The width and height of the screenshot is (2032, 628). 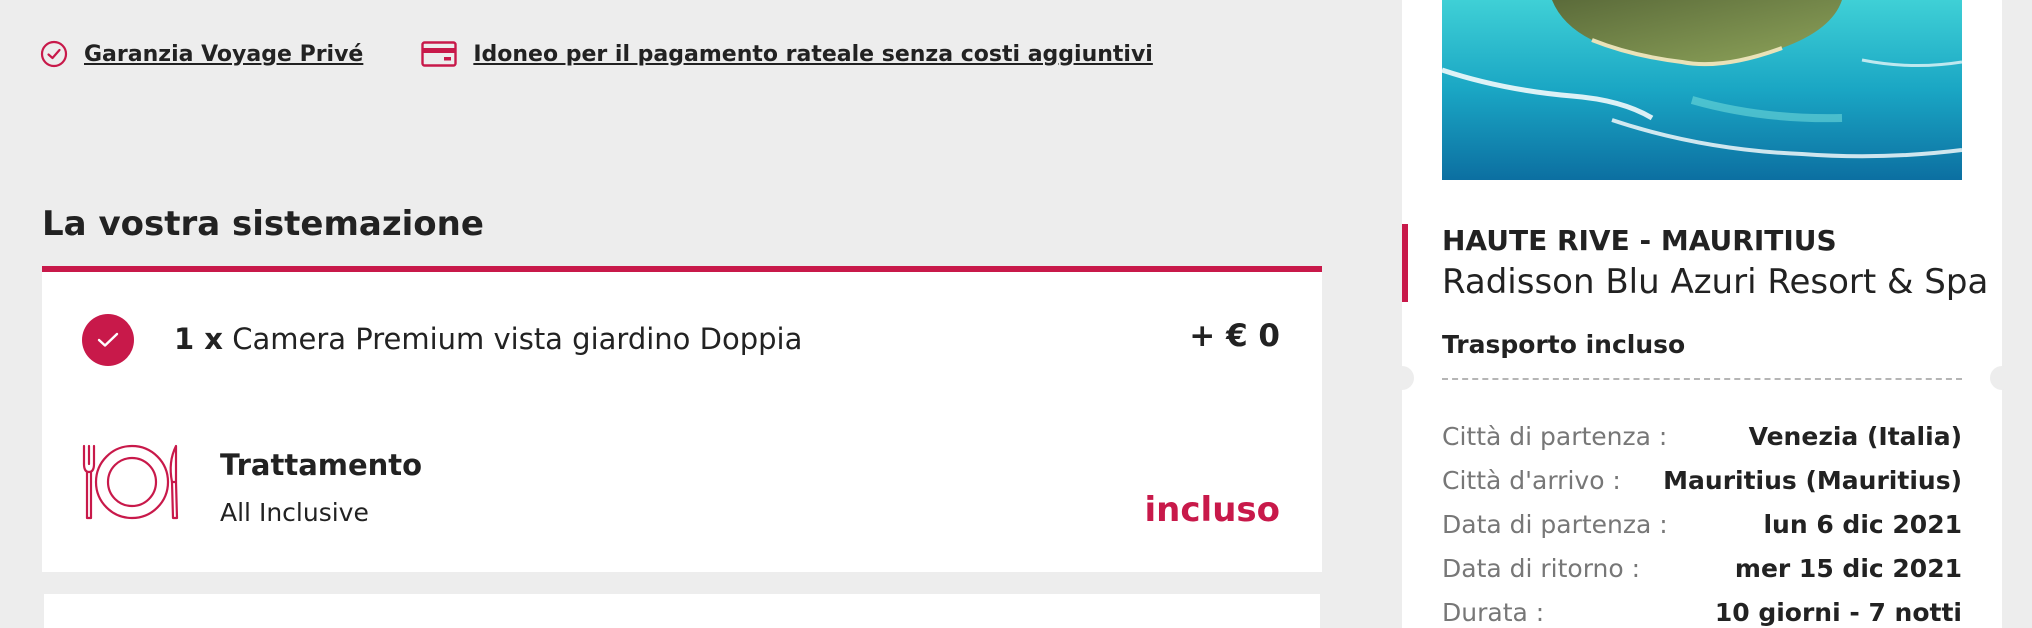 I want to click on detail-row-arrival-city: Città d'arrivo : Mauritius (Mauritius), so click(x=1702, y=480).